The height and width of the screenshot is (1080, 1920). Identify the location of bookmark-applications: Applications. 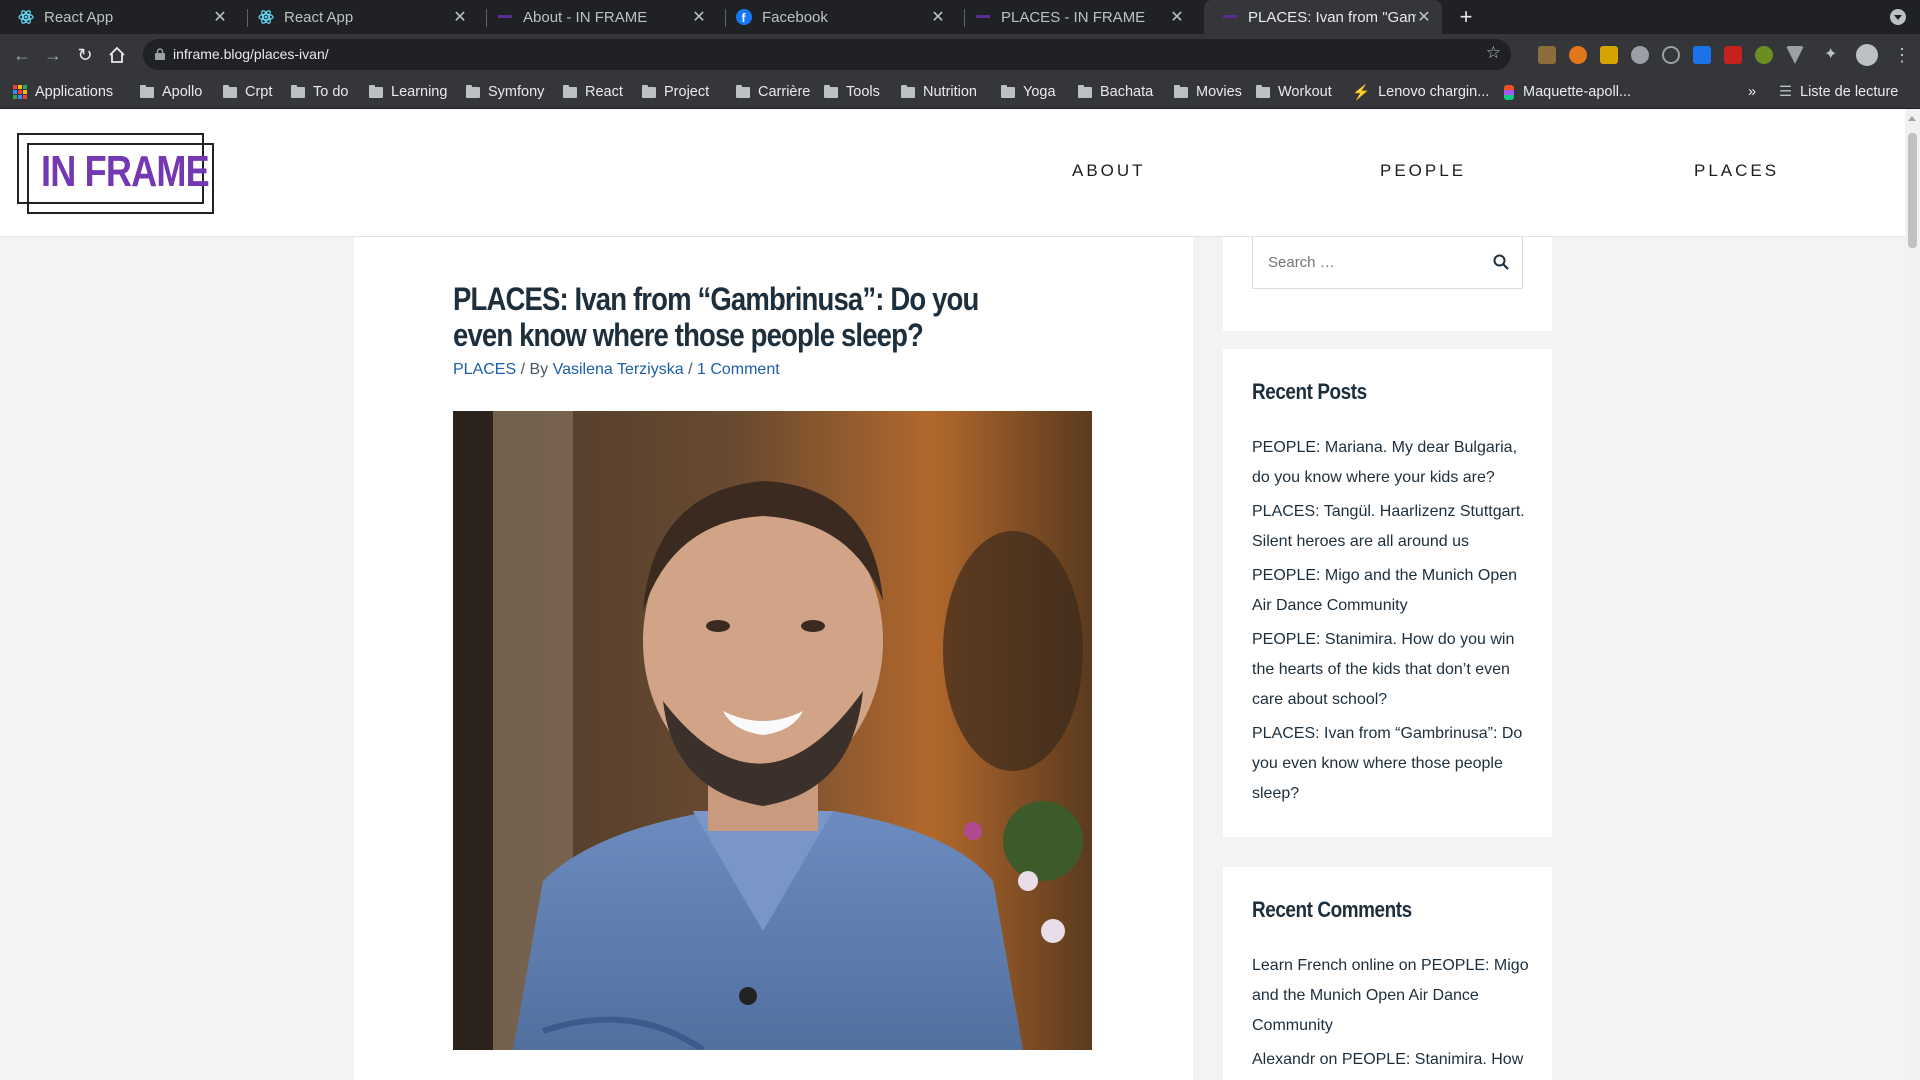
(63, 92).